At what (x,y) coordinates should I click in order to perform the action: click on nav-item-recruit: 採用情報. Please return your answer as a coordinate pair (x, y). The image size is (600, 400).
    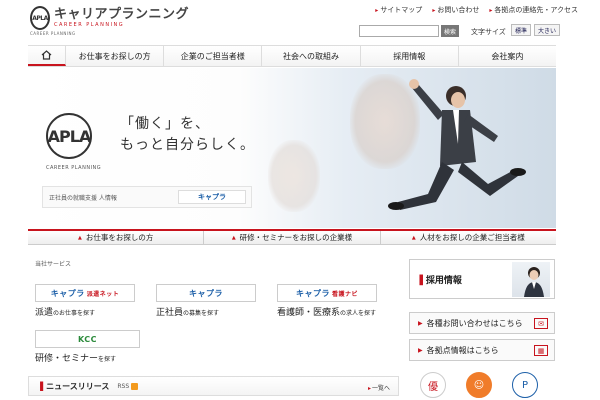
    Looking at the image, I should click on (410, 56).